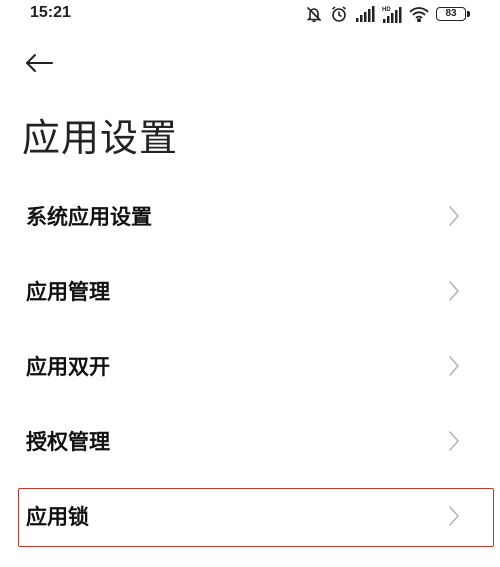 Image resolution: width=500 pixels, height=567 pixels. Describe the element at coordinates (39, 65) in the screenshot. I see `arrow-left-icon` at that location.